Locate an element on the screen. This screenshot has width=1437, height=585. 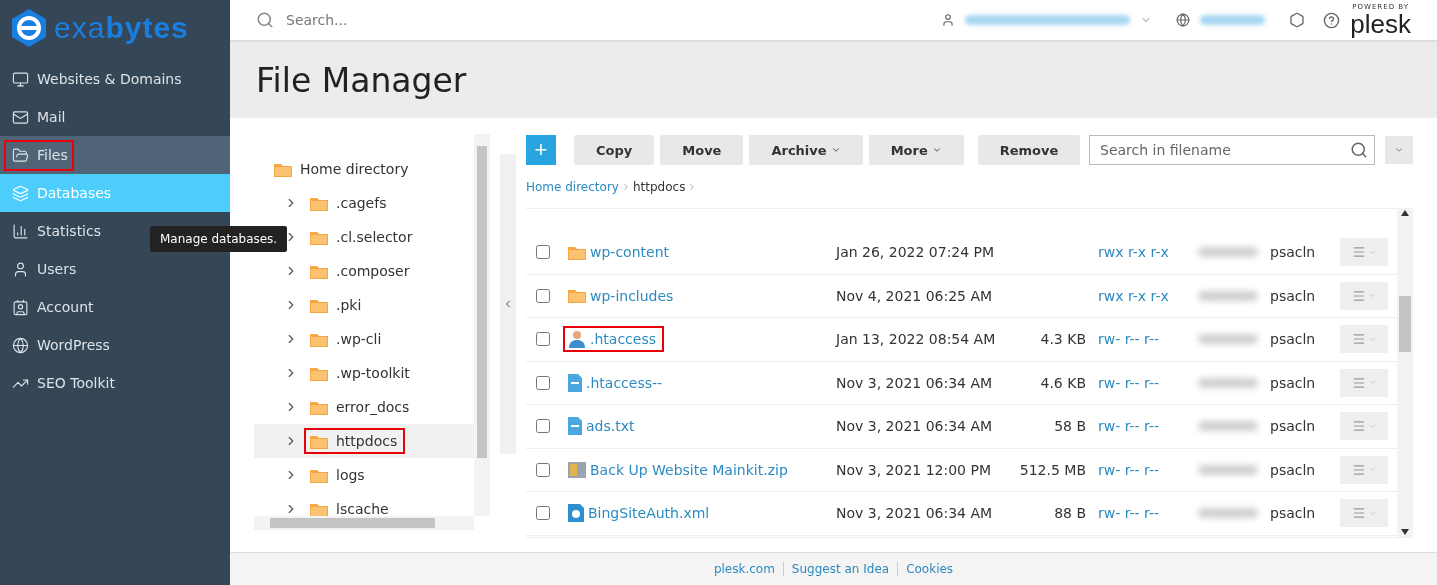
page-title: File Manager is located at coordinates (361, 80).